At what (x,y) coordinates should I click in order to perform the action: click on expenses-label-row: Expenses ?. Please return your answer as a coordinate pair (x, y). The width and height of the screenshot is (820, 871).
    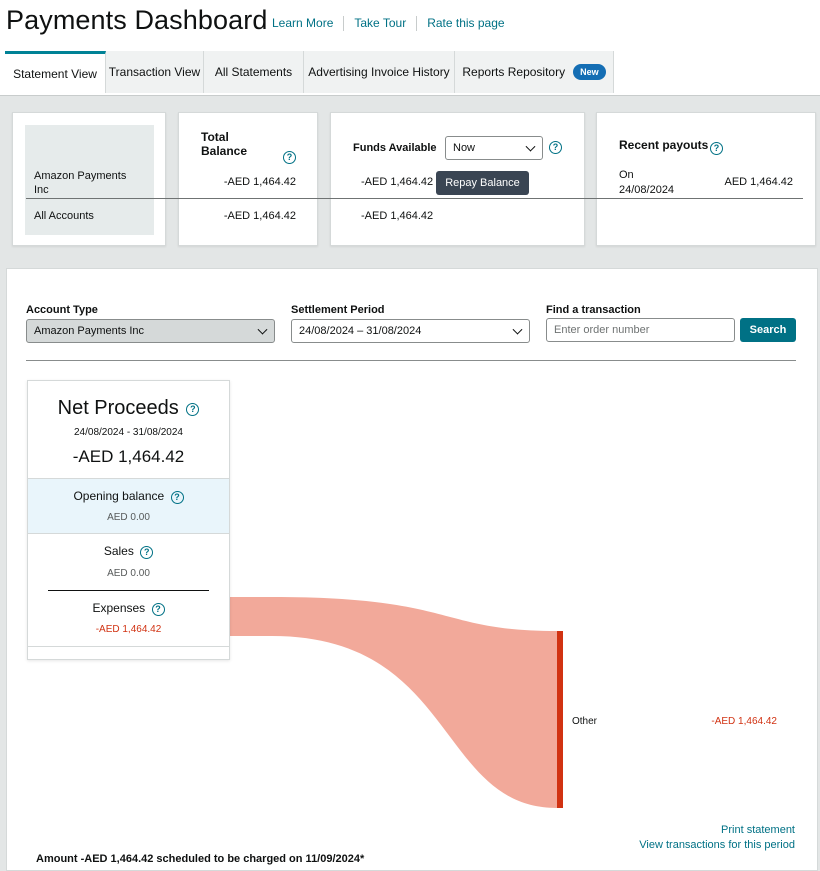
    Looking at the image, I should click on (128, 608).